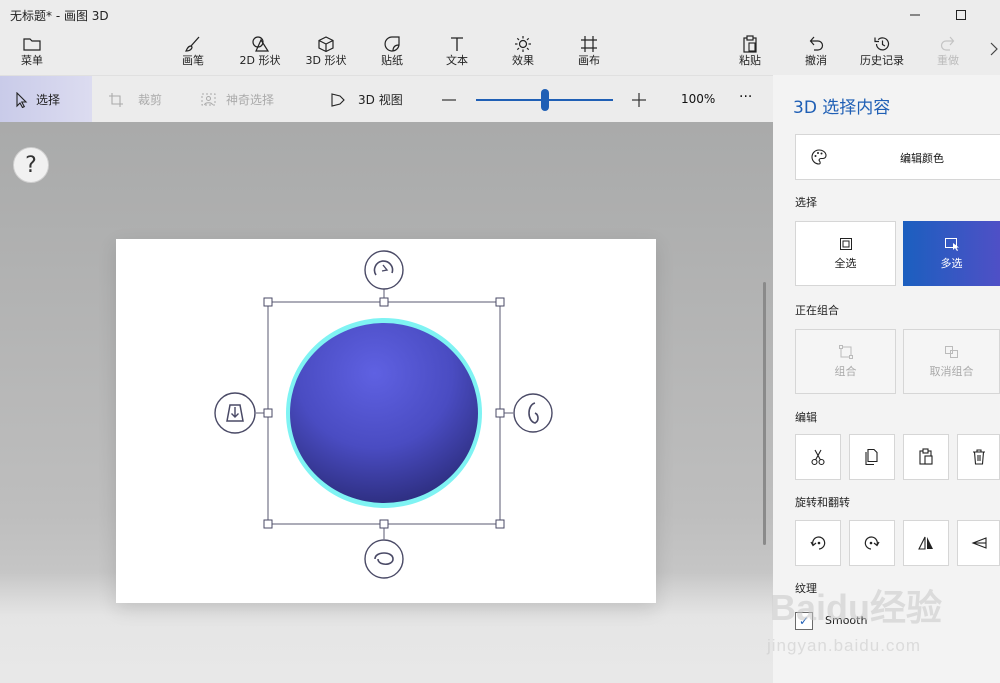  I want to click on history-button: 历史记录, so click(882, 53).